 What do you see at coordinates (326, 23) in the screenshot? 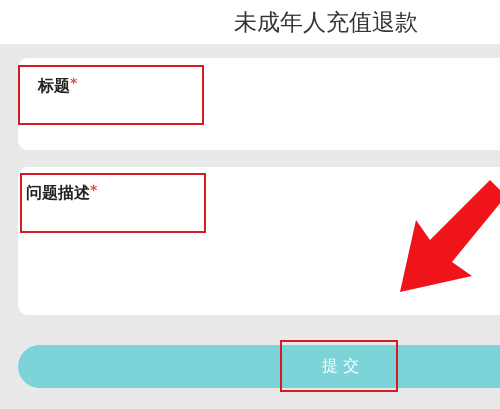
I see `page-title: 未成年人充值退款` at bounding box center [326, 23].